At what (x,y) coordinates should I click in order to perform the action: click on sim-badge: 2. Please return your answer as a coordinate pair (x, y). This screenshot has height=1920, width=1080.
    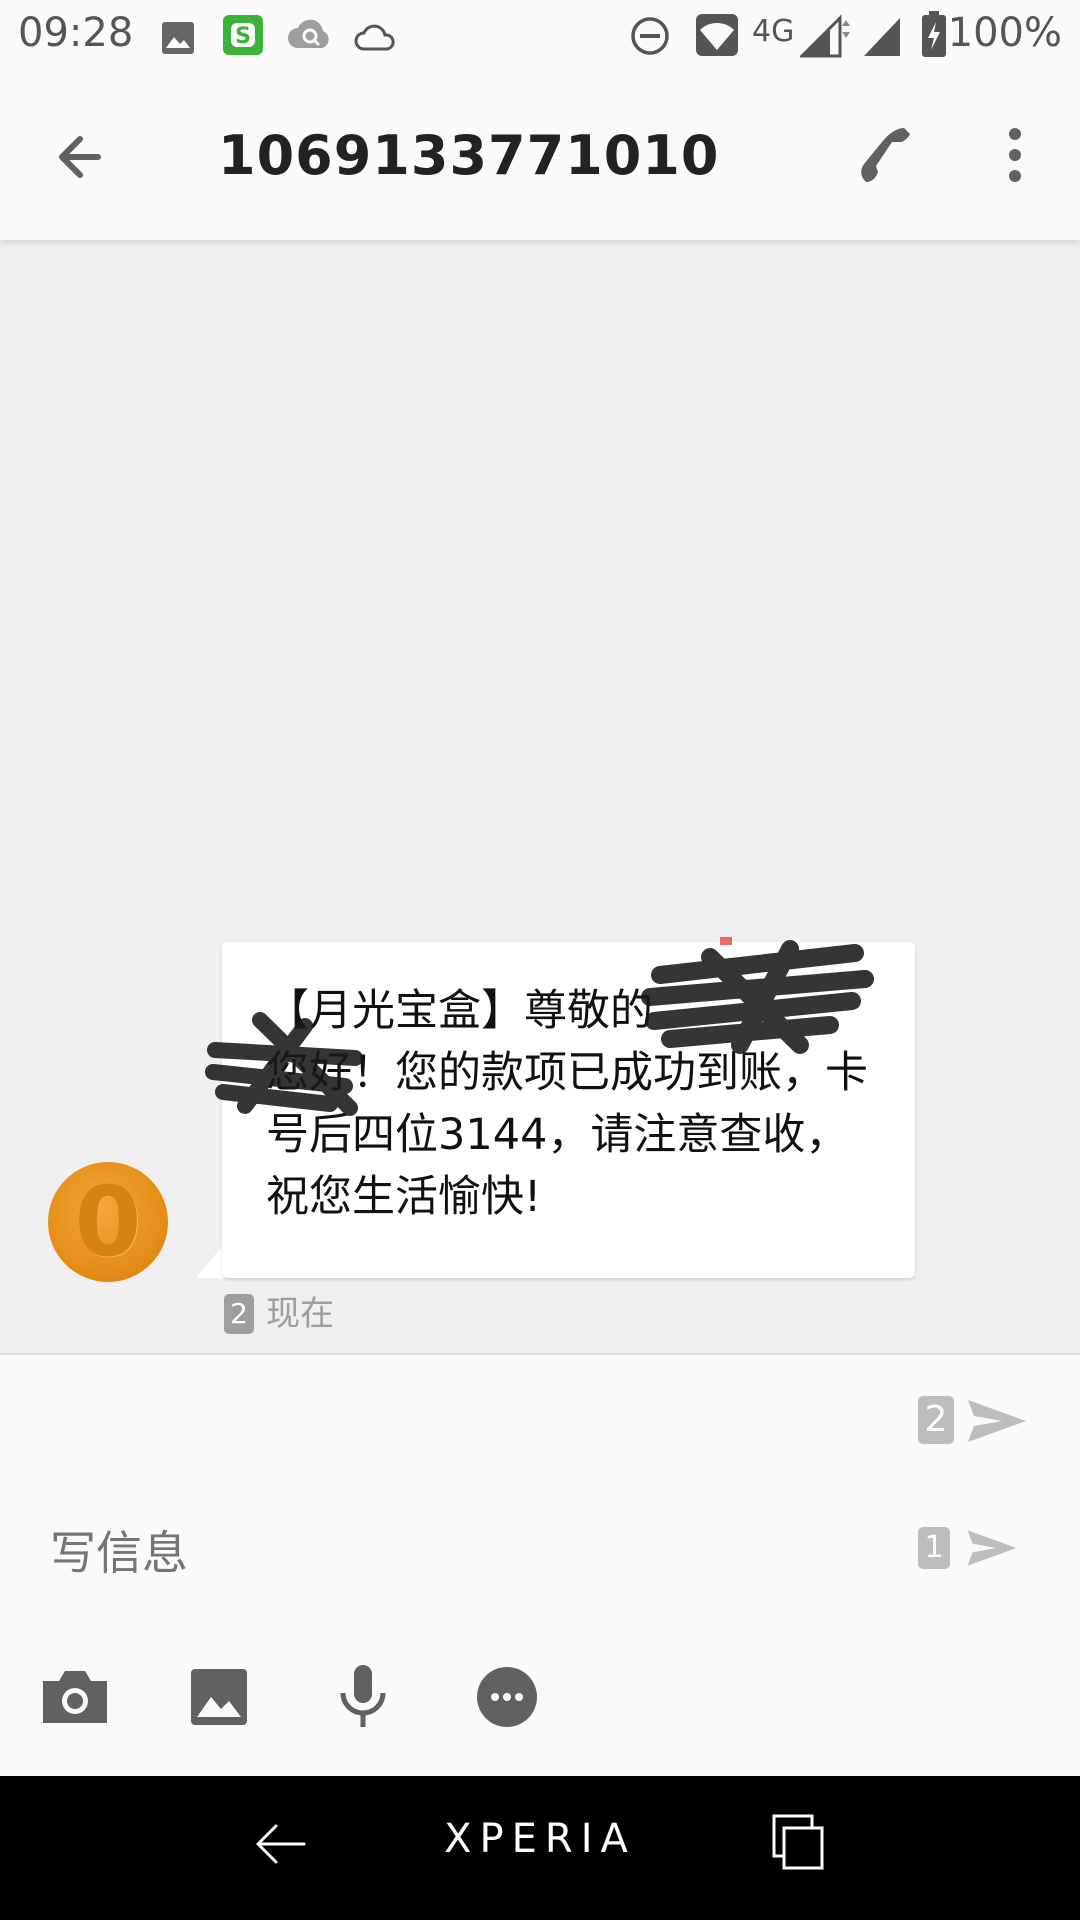
    Looking at the image, I should click on (239, 1314).